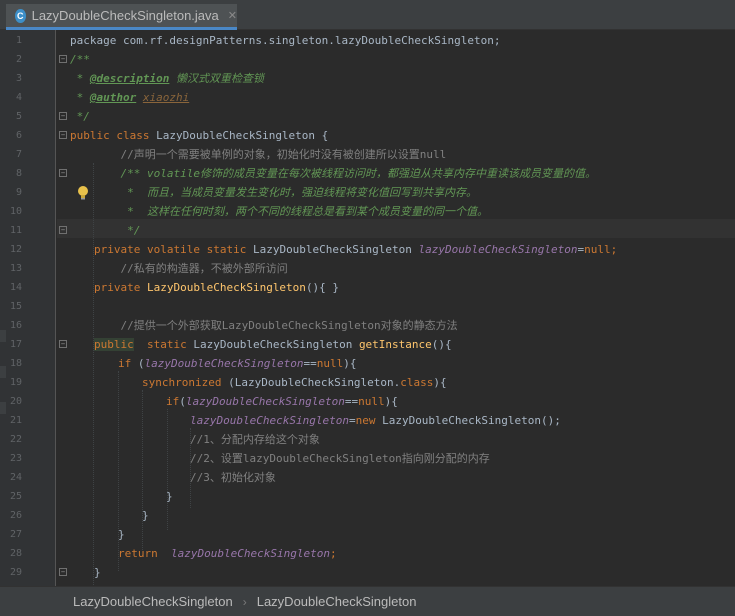  I want to click on line-number: 13, so click(15, 268).